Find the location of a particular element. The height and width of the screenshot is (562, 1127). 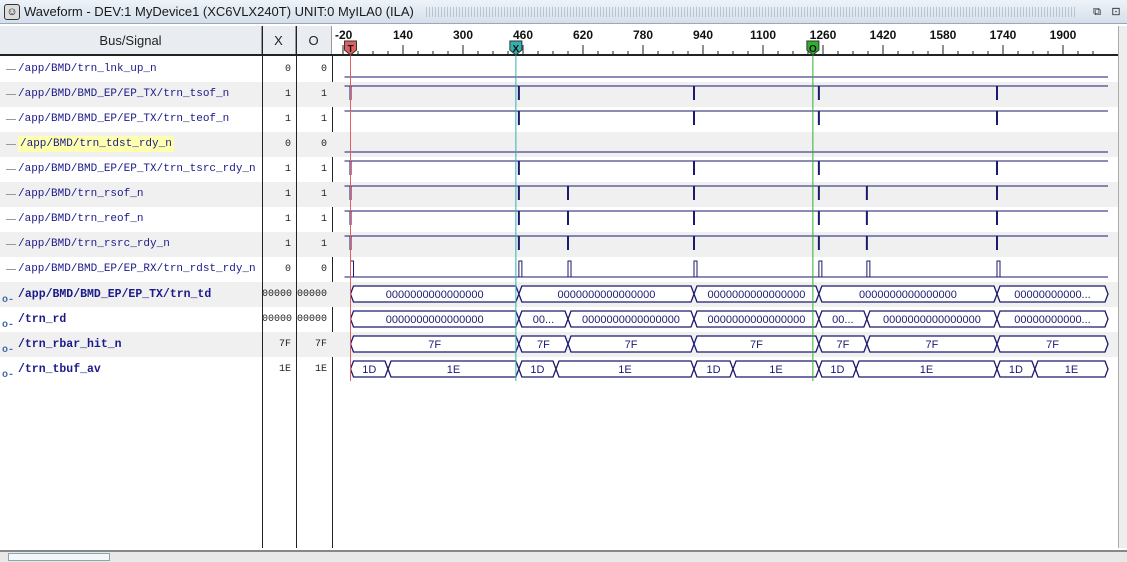

tick-label: 1740 is located at coordinates (1003, 35).